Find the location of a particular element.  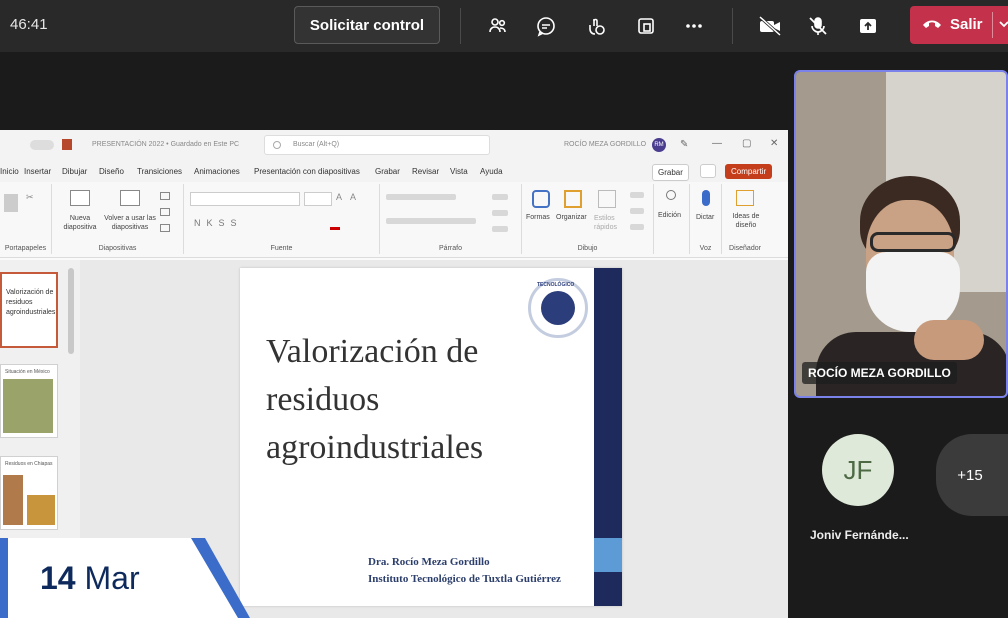

request-control-button: Solicitar control is located at coordinates (367, 25).